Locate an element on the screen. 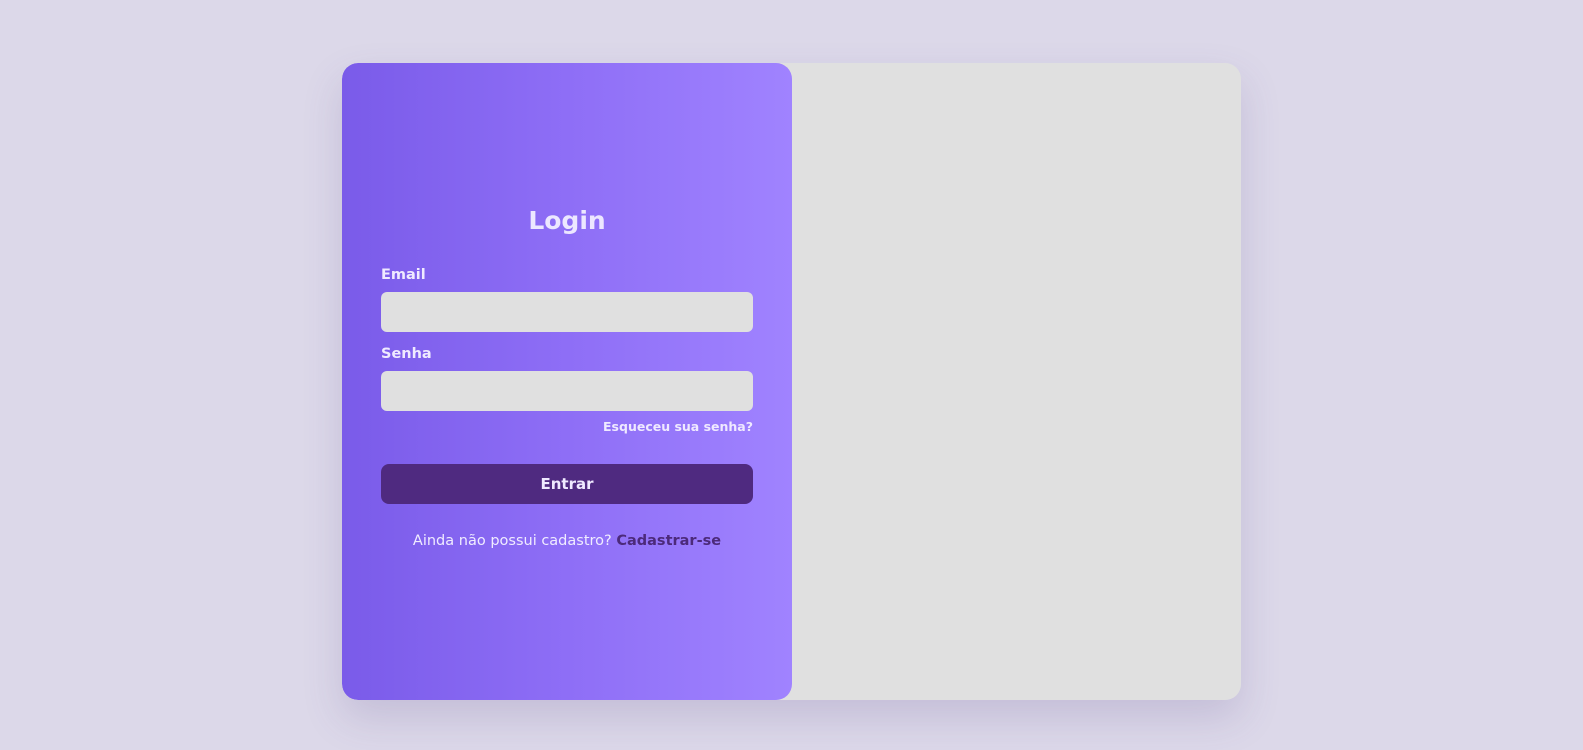 Image resolution: width=1583 pixels, height=750 pixels. signup-prompt: Ainda não possui cadastro? is located at coordinates (512, 541).